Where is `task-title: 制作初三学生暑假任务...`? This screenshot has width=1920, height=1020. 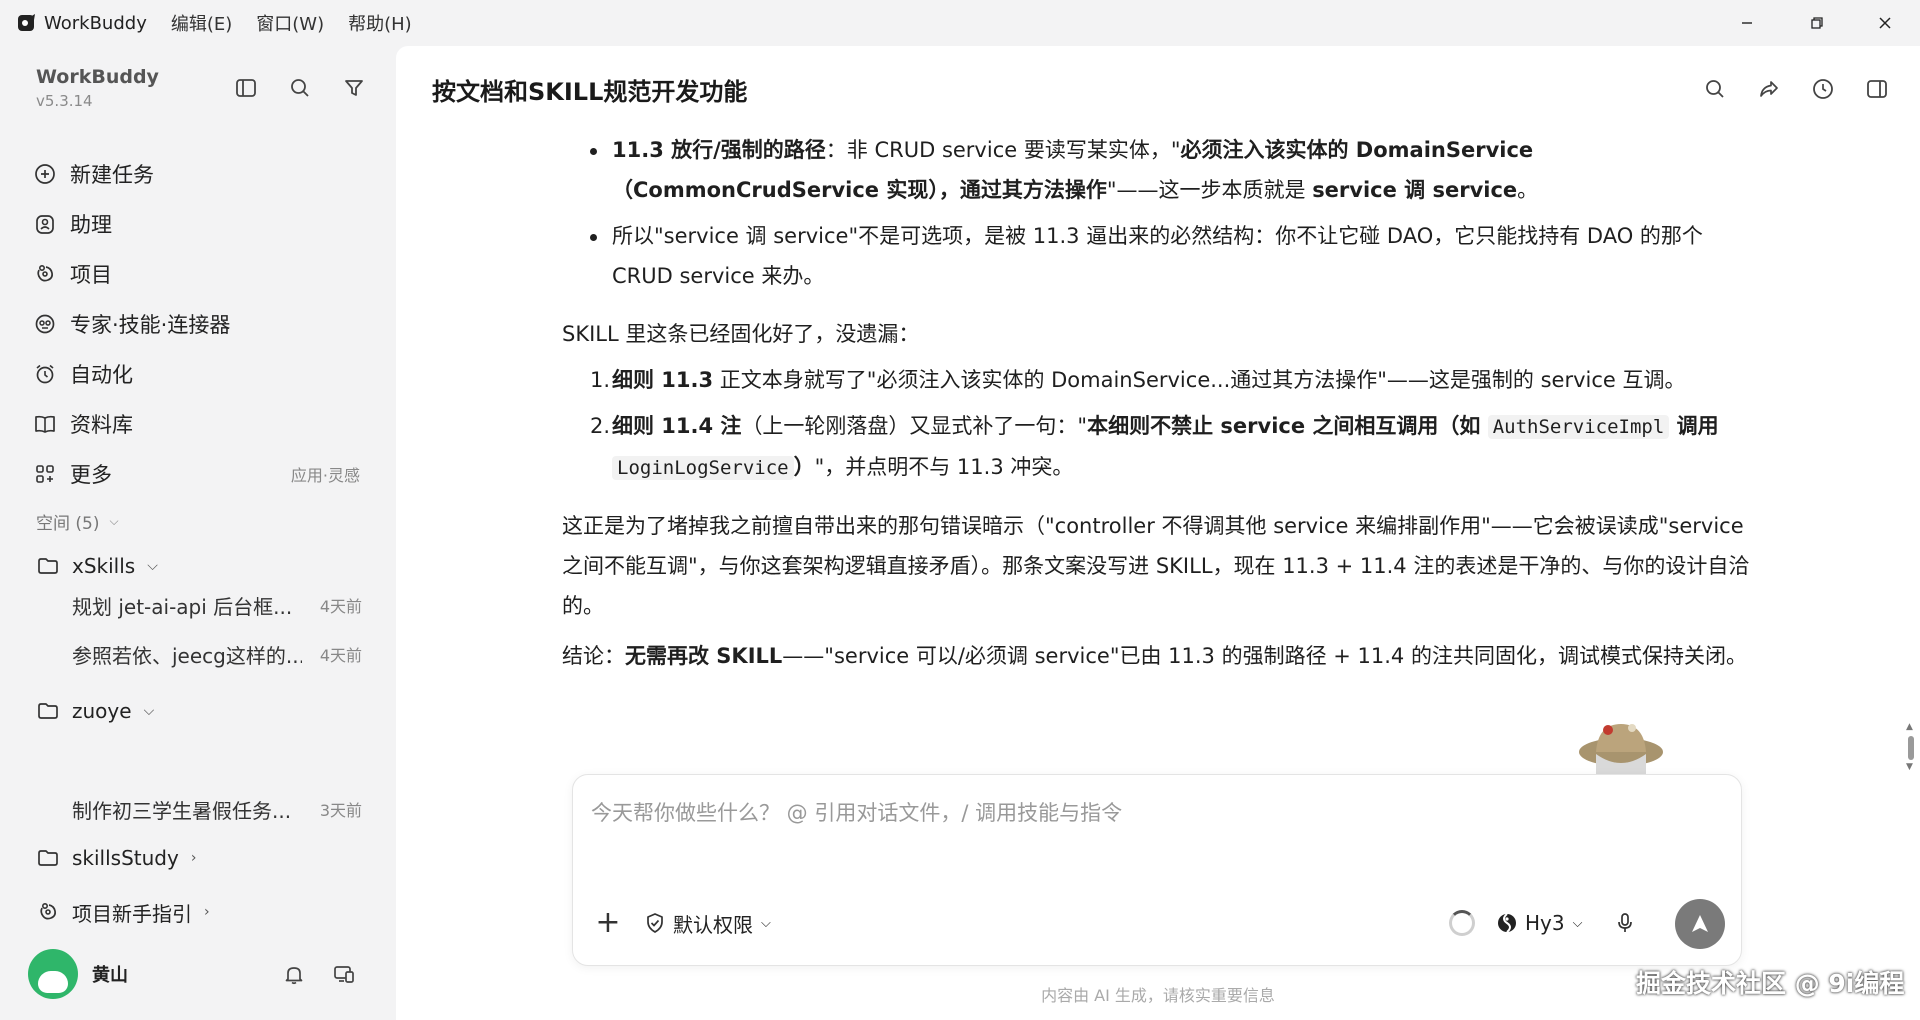 task-title: 制作初三学生暑假任务... is located at coordinates (182, 810).